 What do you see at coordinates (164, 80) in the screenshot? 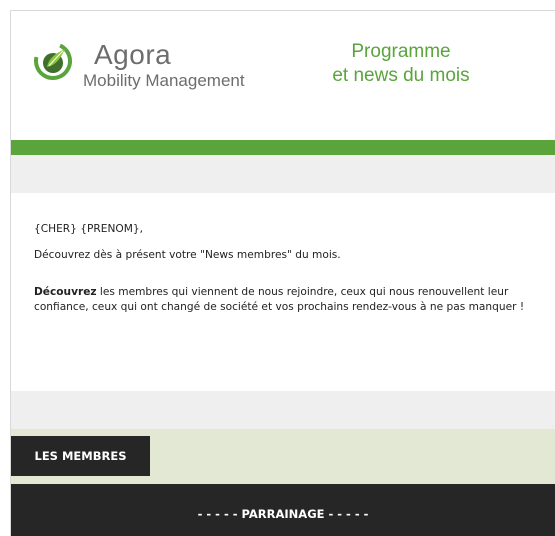
I see `logo-subtitle: Mobility Management` at bounding box center [164, 80].